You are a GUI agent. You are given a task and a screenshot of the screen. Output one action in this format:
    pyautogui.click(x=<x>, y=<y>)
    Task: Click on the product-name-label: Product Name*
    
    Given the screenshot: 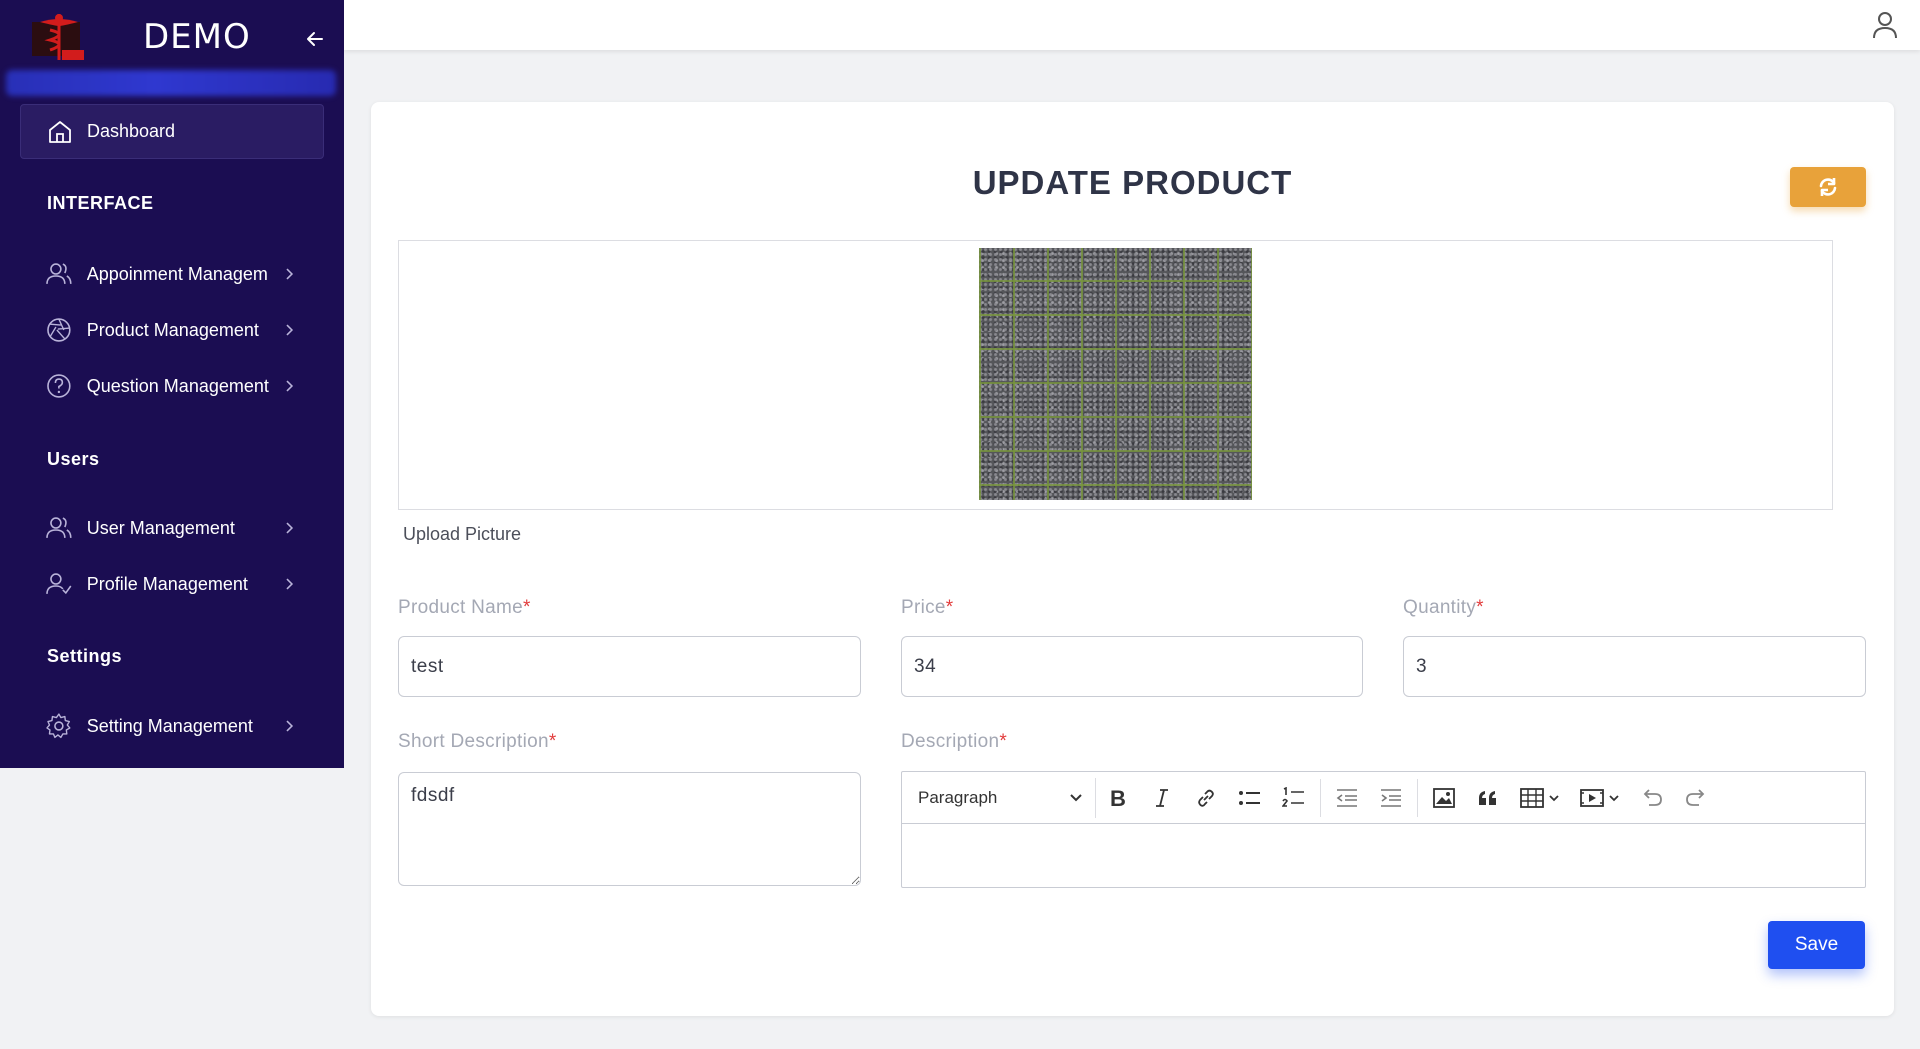 What is the action you would take?
    pyautogui.click(x=464, y=607)
    